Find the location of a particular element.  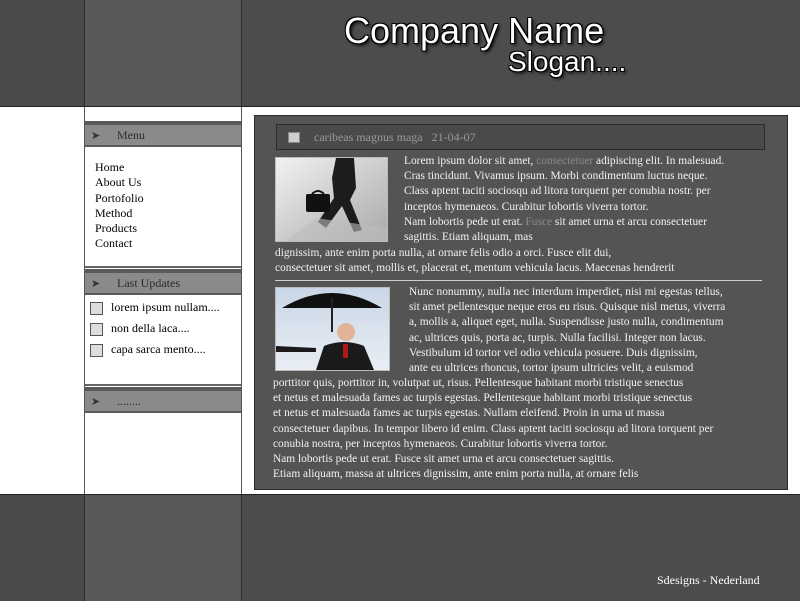

updates-header-label: Last Updates is located at coordinates (148, 283).